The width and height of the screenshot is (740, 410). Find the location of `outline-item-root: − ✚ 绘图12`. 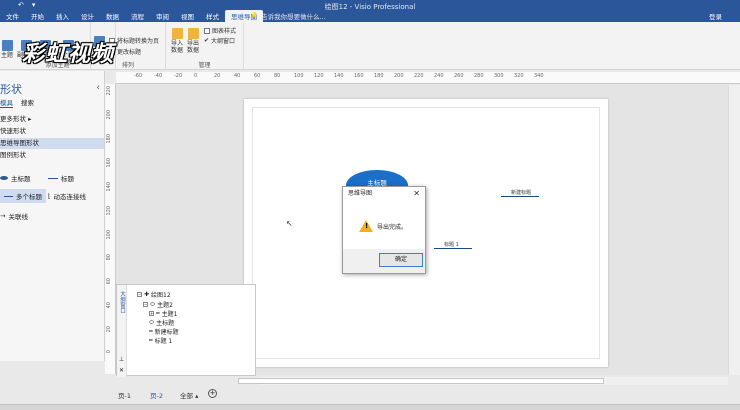

outline-item-root: − ✚ 绘图12 is located at coordinates (154, 294).